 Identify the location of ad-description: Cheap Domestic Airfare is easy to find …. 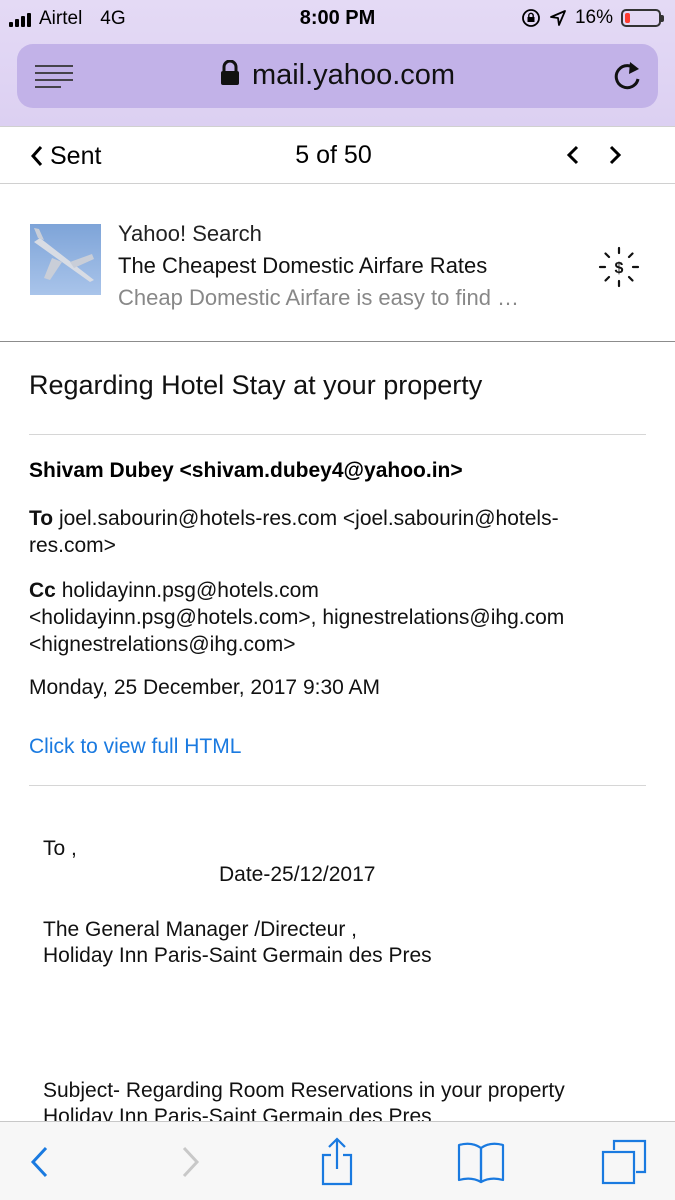
(319, 297).